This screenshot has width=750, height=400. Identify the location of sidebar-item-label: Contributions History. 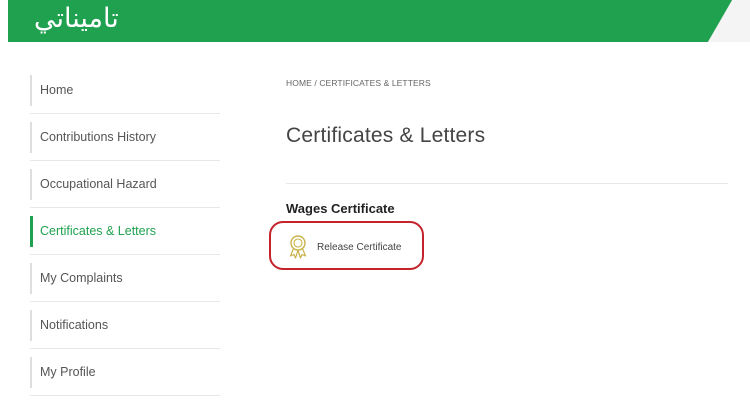
(98, 137).